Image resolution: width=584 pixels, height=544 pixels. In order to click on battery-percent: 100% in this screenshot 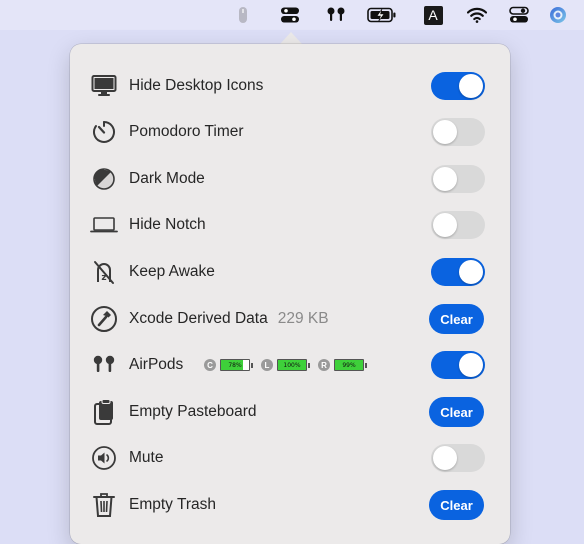, I will do `click(292, 365)`.